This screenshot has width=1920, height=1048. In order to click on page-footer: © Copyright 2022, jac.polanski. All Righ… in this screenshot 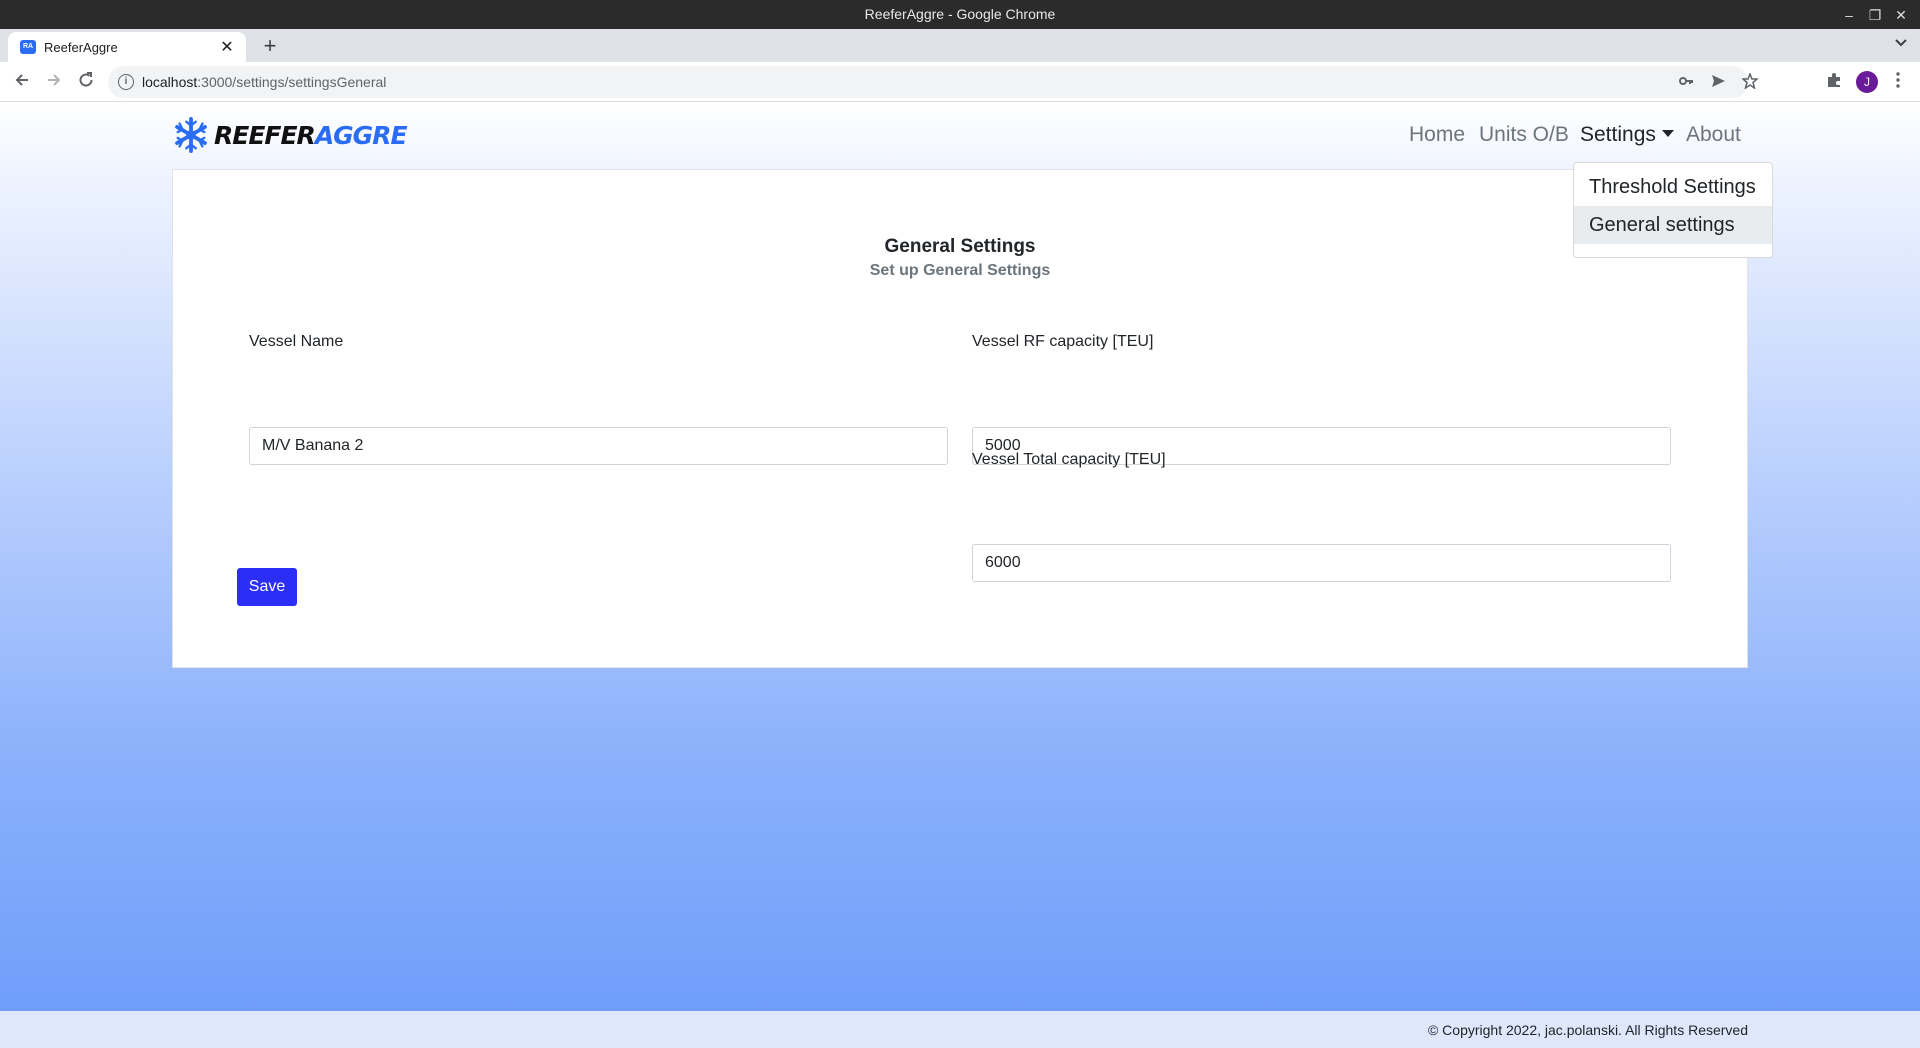, I will do `click(960, 1029)`.